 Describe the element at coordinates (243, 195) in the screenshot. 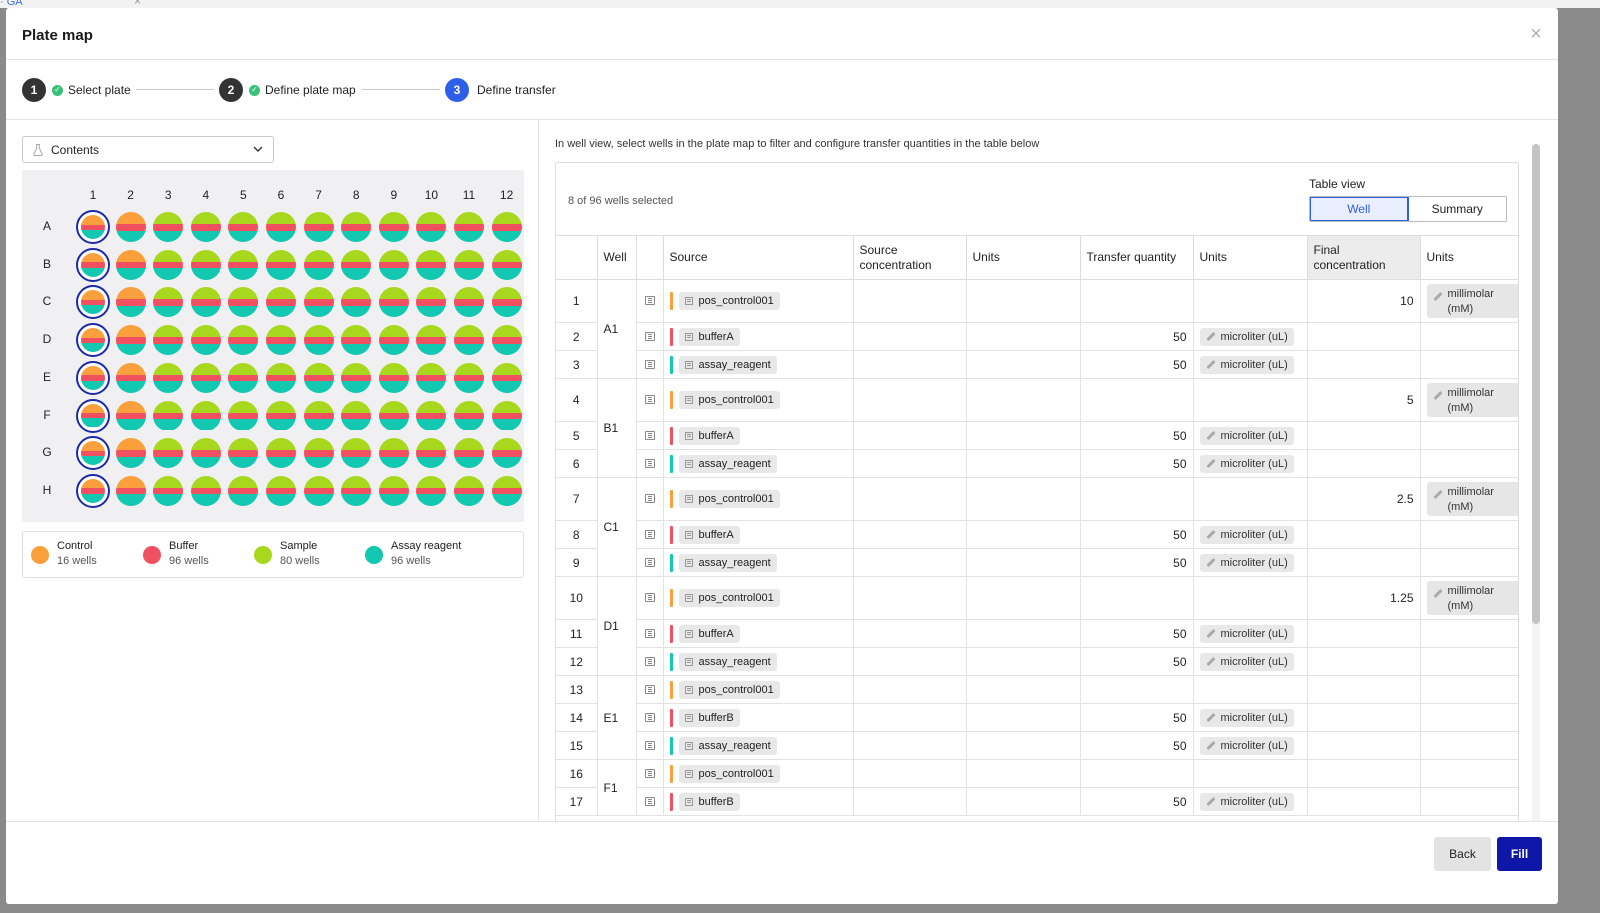

I see `plate-column-label: 5` at that location.